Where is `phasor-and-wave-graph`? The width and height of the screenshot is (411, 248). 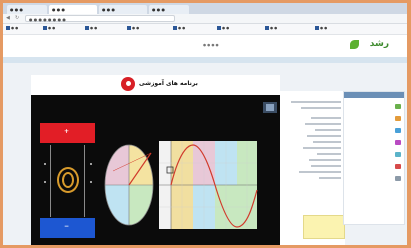
phasor-and-wave-graph is located at coordinates (181, 185).